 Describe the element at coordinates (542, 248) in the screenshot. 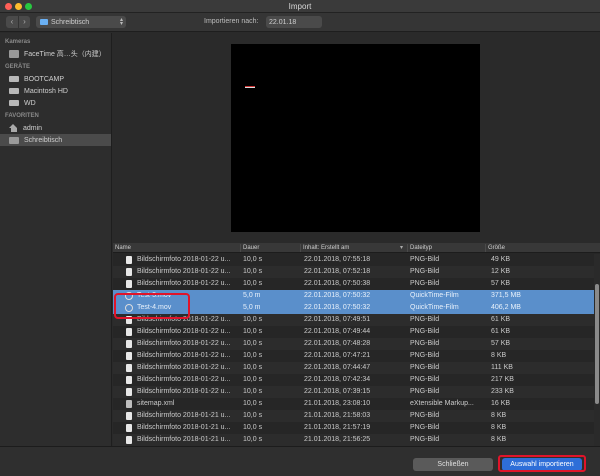

I see `column-header-size: Größe` at that location.